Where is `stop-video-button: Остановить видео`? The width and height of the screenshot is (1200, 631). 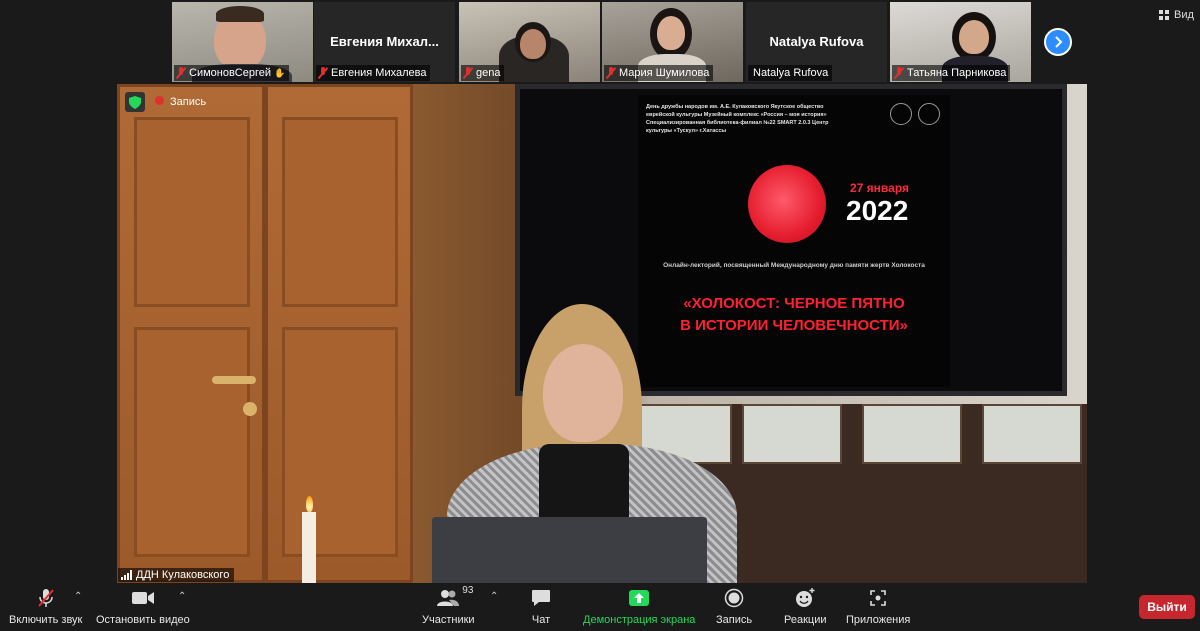 stop-video-button: Остановить видео is located at coordinates (143, 606).